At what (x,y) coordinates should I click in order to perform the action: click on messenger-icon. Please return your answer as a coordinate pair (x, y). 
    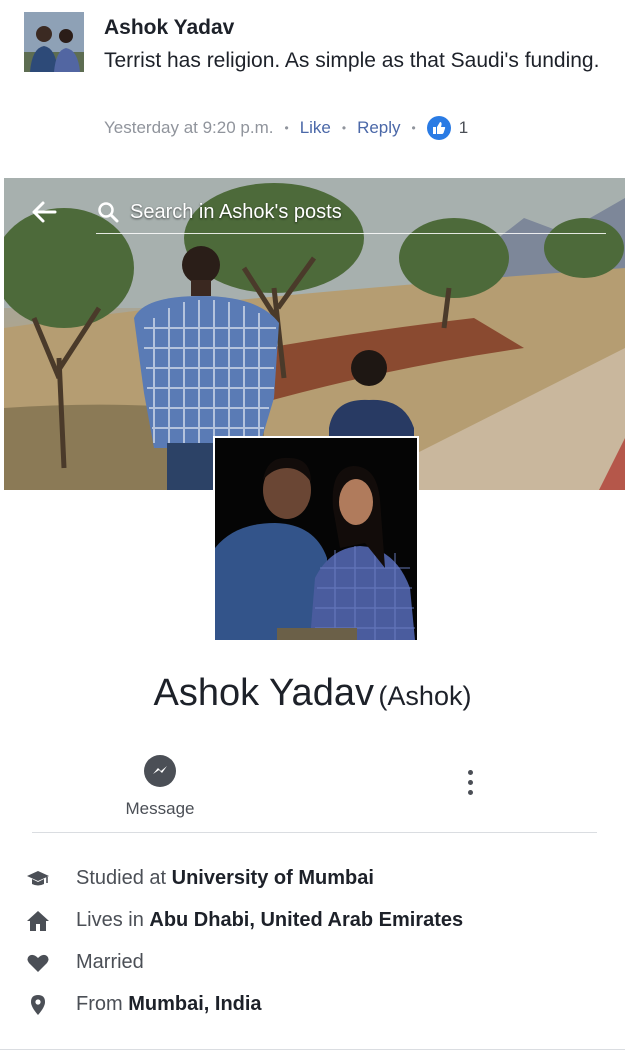
    Looking at the image, I should click on (160, 771).